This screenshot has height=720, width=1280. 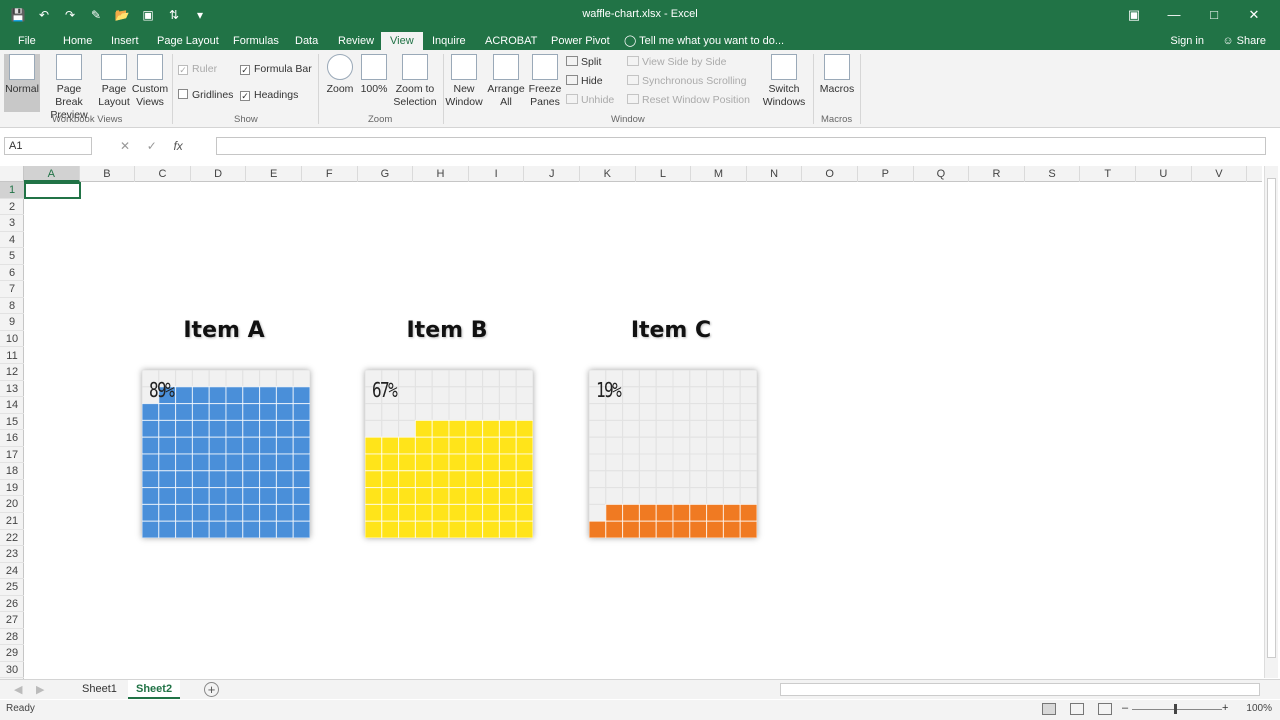 What do you see at coordinates (269, 95) in the screenshot?
I see `headings-checkbox: ✓ Headings` at bounding box center [269, 95].